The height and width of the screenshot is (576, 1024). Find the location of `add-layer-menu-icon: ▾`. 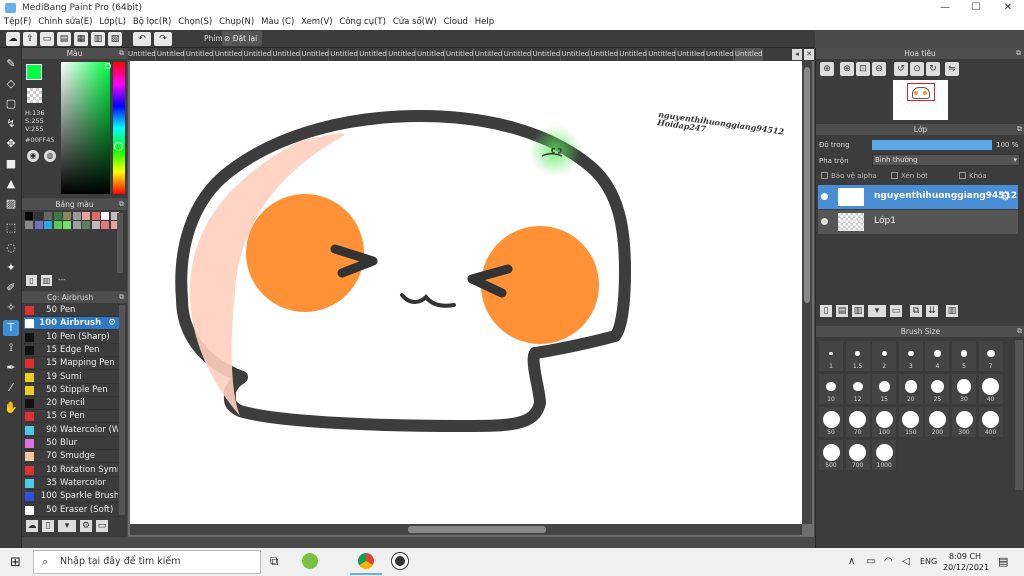

add-layer-menu-icon: ▾ is located at coordinates (877, 311).